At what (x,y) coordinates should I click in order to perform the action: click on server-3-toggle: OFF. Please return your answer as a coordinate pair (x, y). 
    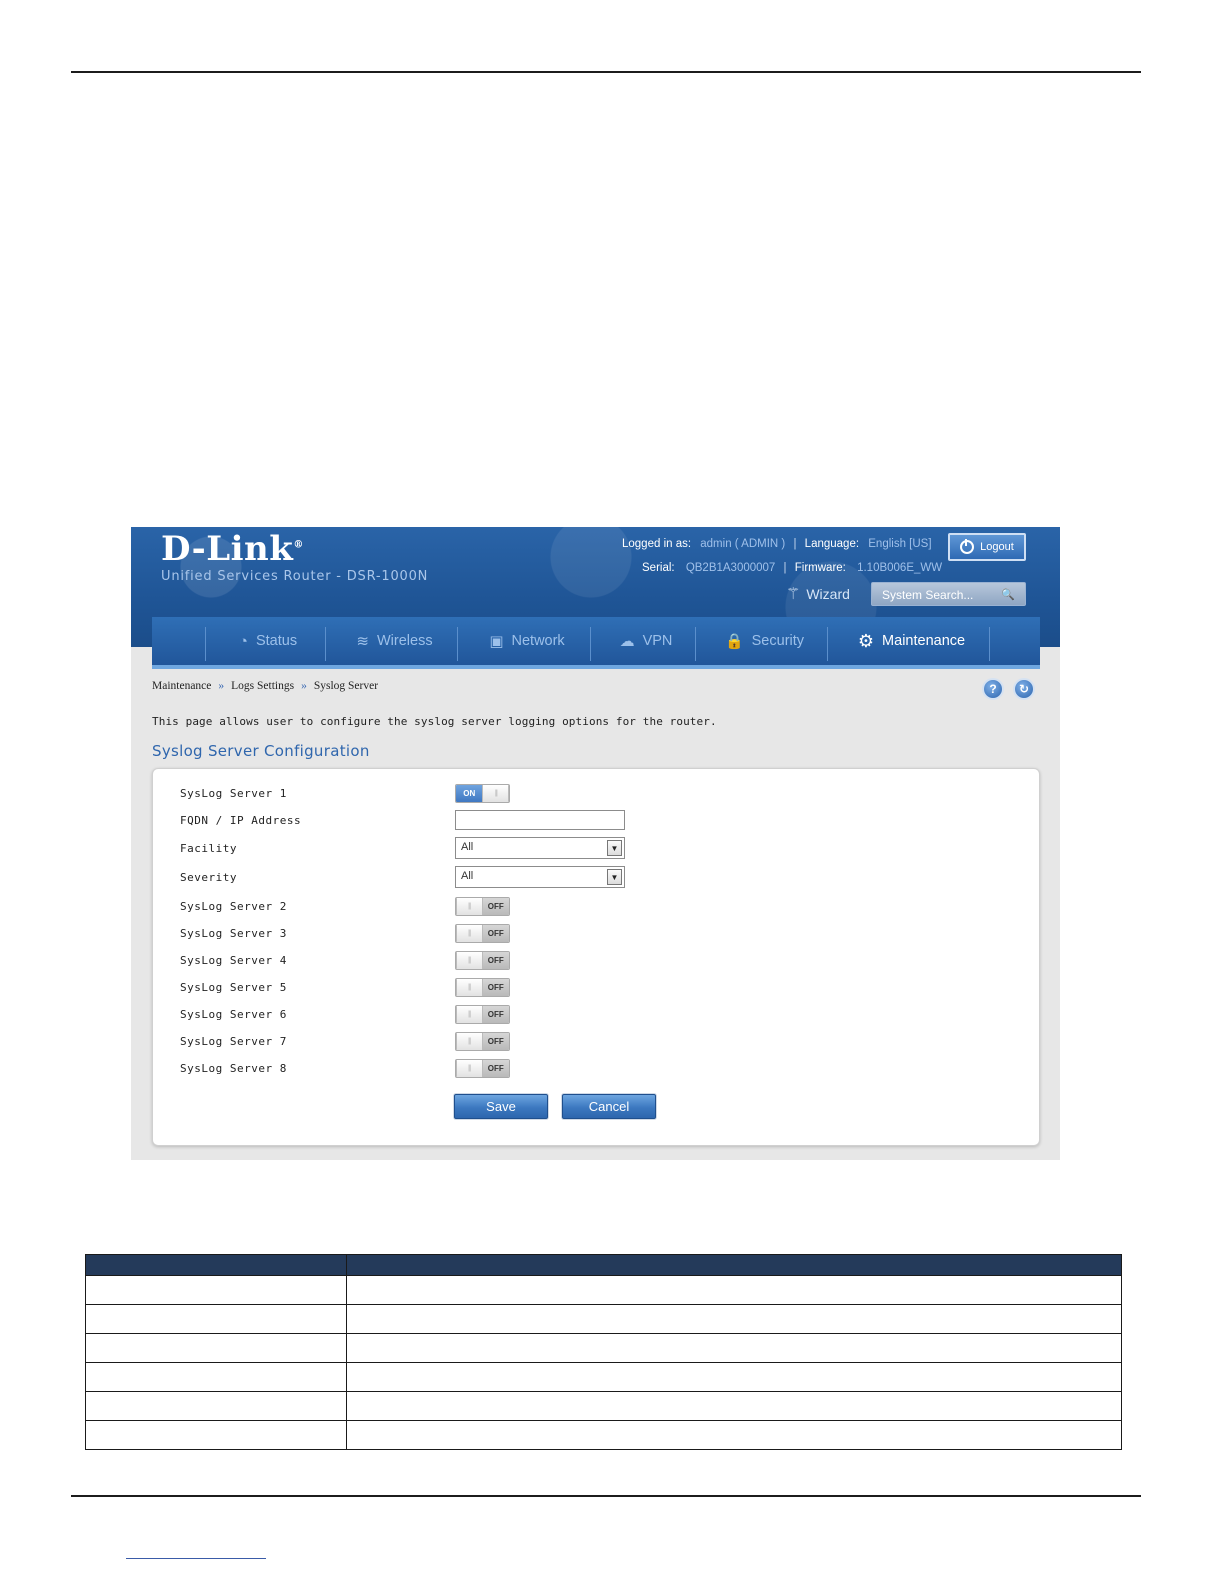
    Looking at the image, I should click on (482, 933).